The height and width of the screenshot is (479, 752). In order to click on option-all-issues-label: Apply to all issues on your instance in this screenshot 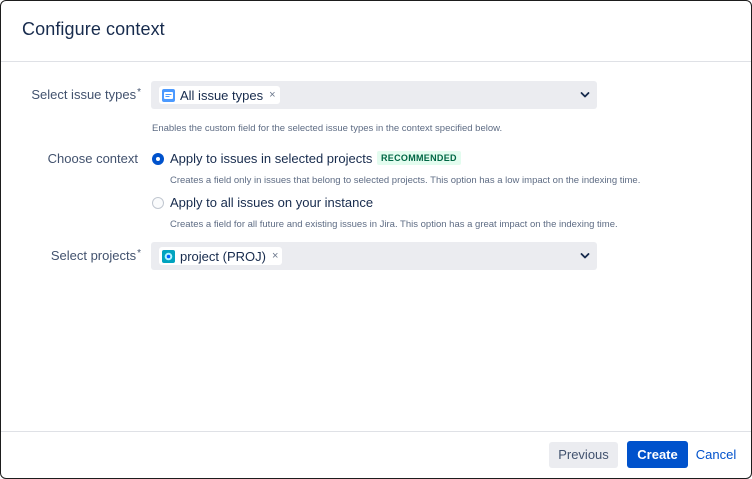, I will do `click(271, 202)`.